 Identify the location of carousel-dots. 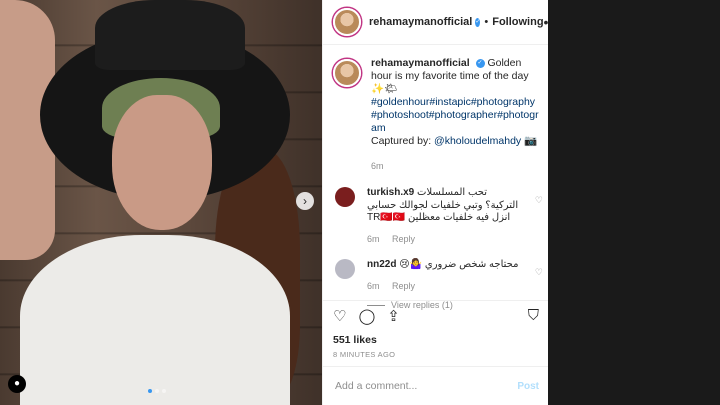
(157, 391).